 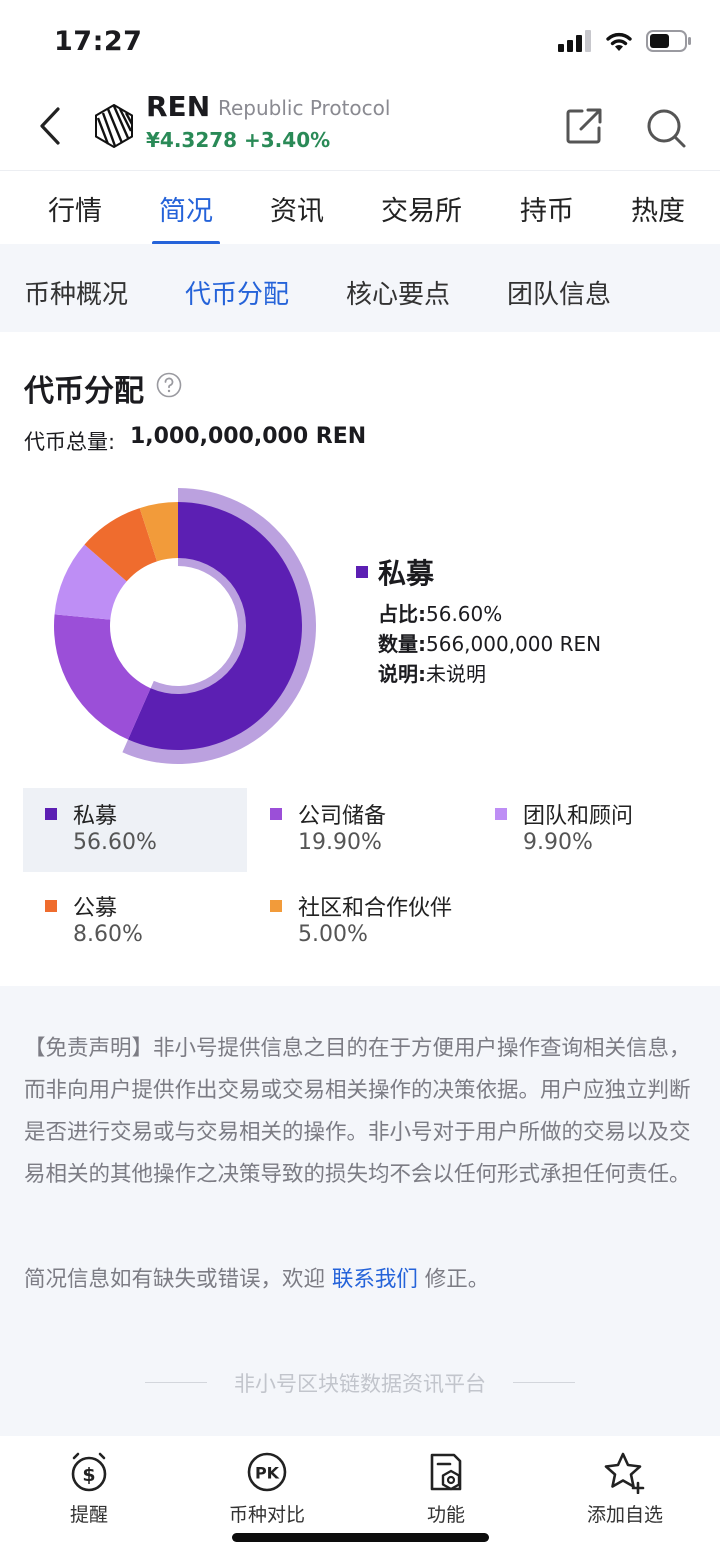 I want to click on legend-percent: 19.90%, so click(x=340, y=842).